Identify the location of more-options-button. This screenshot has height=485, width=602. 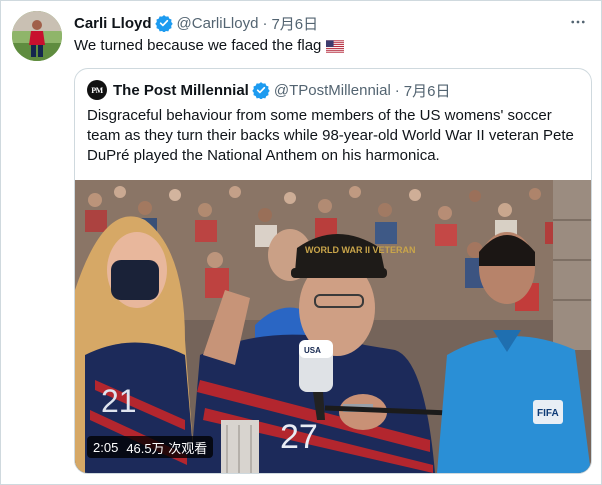
(578, 22).